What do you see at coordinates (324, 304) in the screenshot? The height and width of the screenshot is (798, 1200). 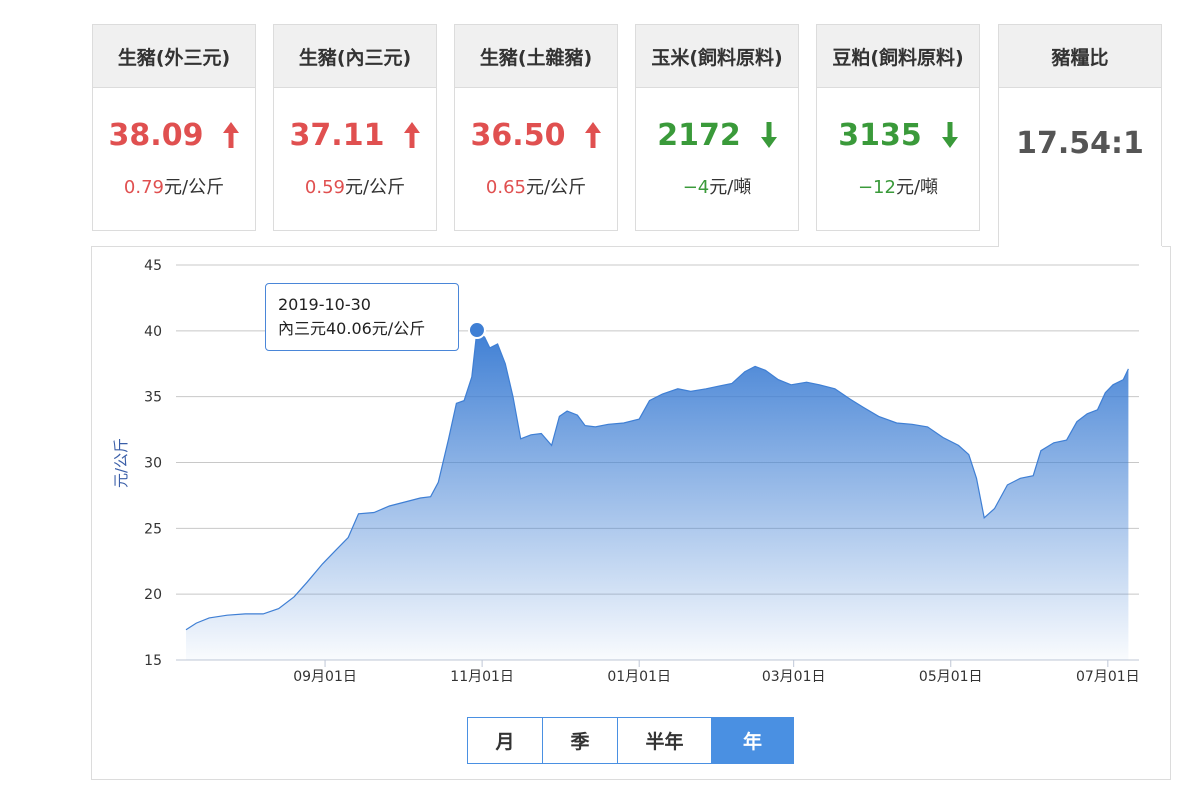 I see `tooltip-date: 2019-10-30` at bounding box center [324, 304].